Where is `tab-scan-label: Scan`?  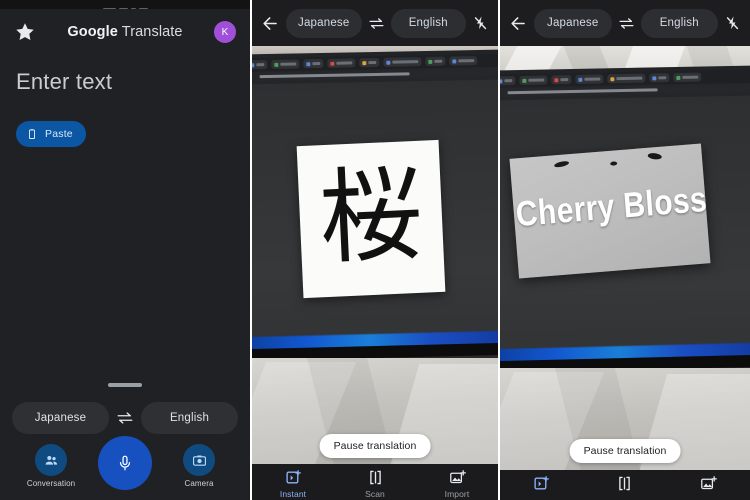
tab-scan-label: Scan is located at coordinates (375, 494).